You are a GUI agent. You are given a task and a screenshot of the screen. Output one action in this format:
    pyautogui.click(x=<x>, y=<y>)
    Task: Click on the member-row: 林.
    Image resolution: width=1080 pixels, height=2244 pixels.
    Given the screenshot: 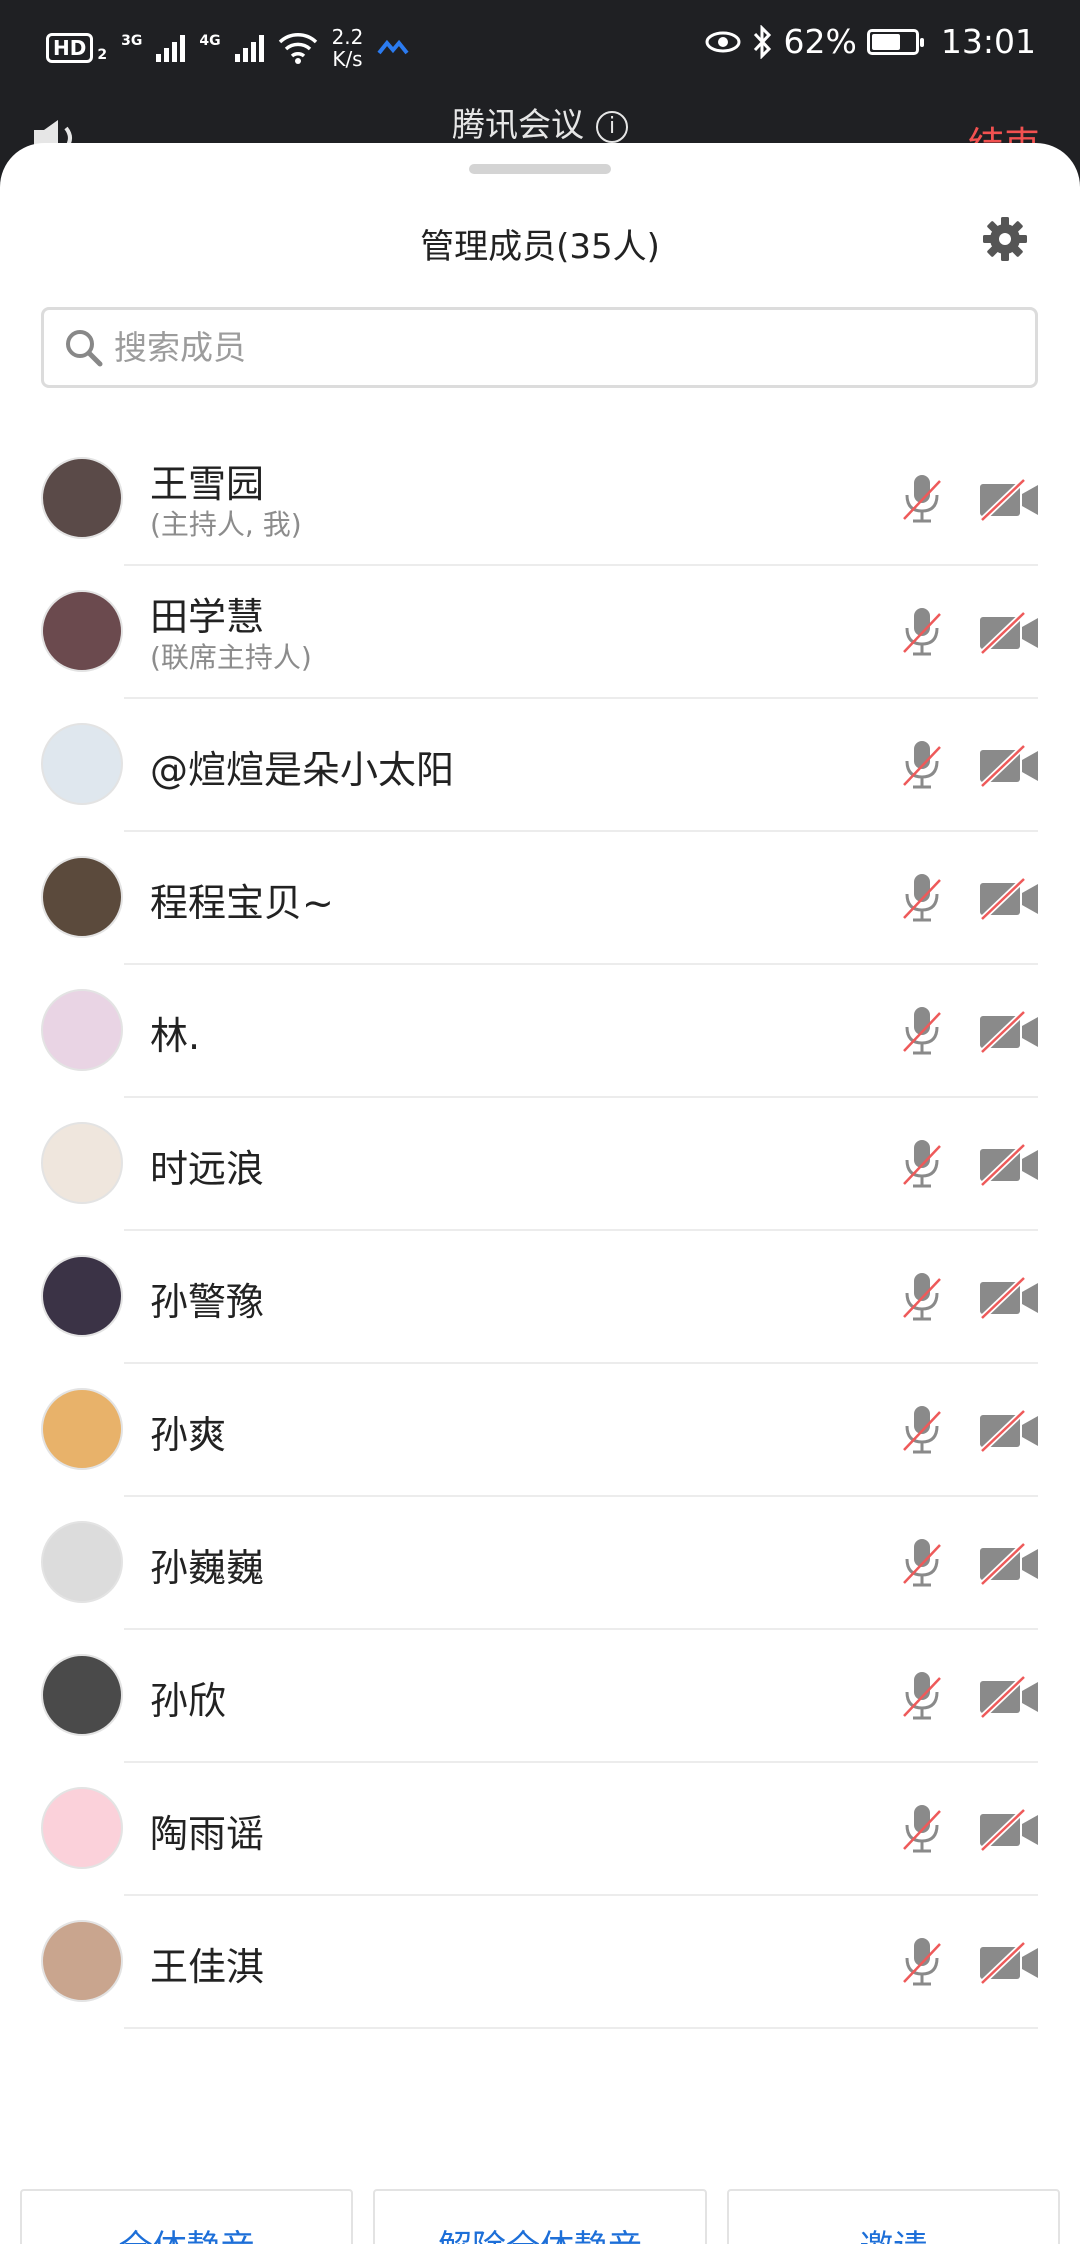 What is the action you would take?
    pyautogui.click(x=540, y=1031)
    